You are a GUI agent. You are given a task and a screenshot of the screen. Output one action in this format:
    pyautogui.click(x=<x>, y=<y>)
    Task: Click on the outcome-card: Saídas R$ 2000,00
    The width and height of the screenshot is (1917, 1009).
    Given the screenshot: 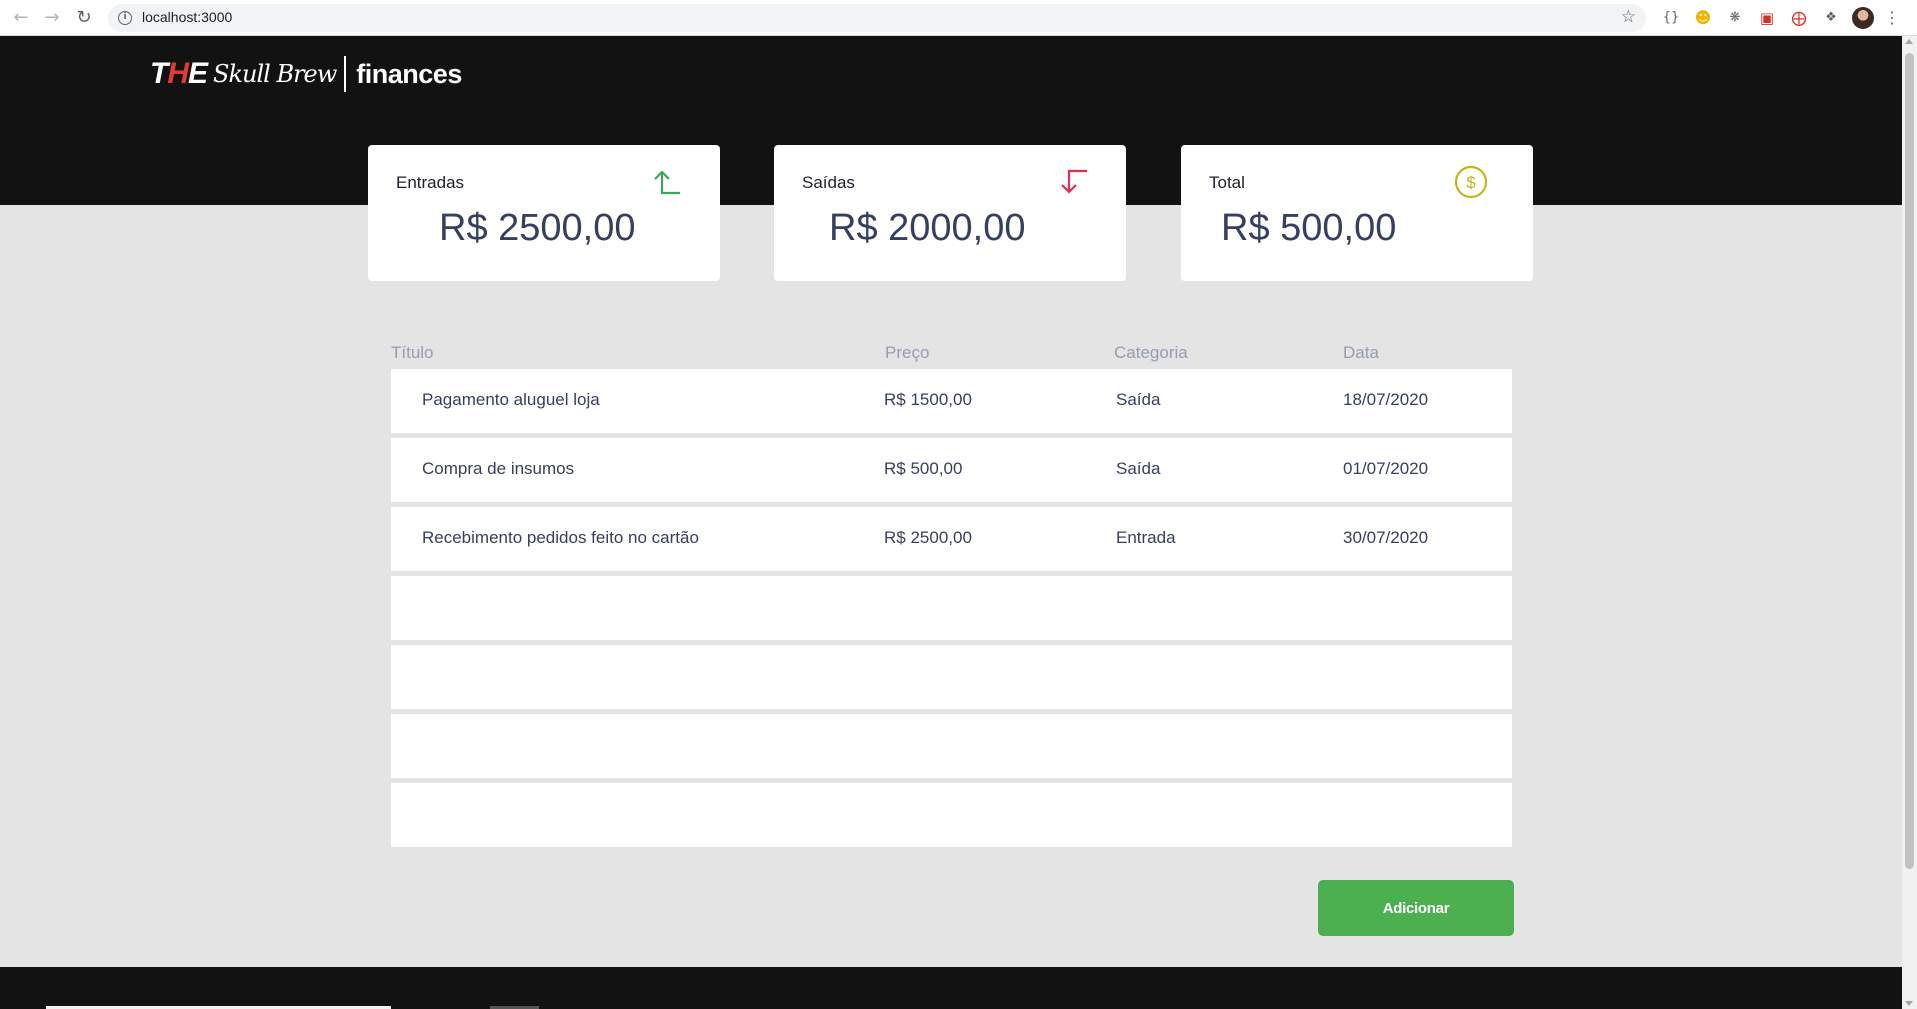 What is the action you would take?
    pyautogui.click(x=950, y=213)
    